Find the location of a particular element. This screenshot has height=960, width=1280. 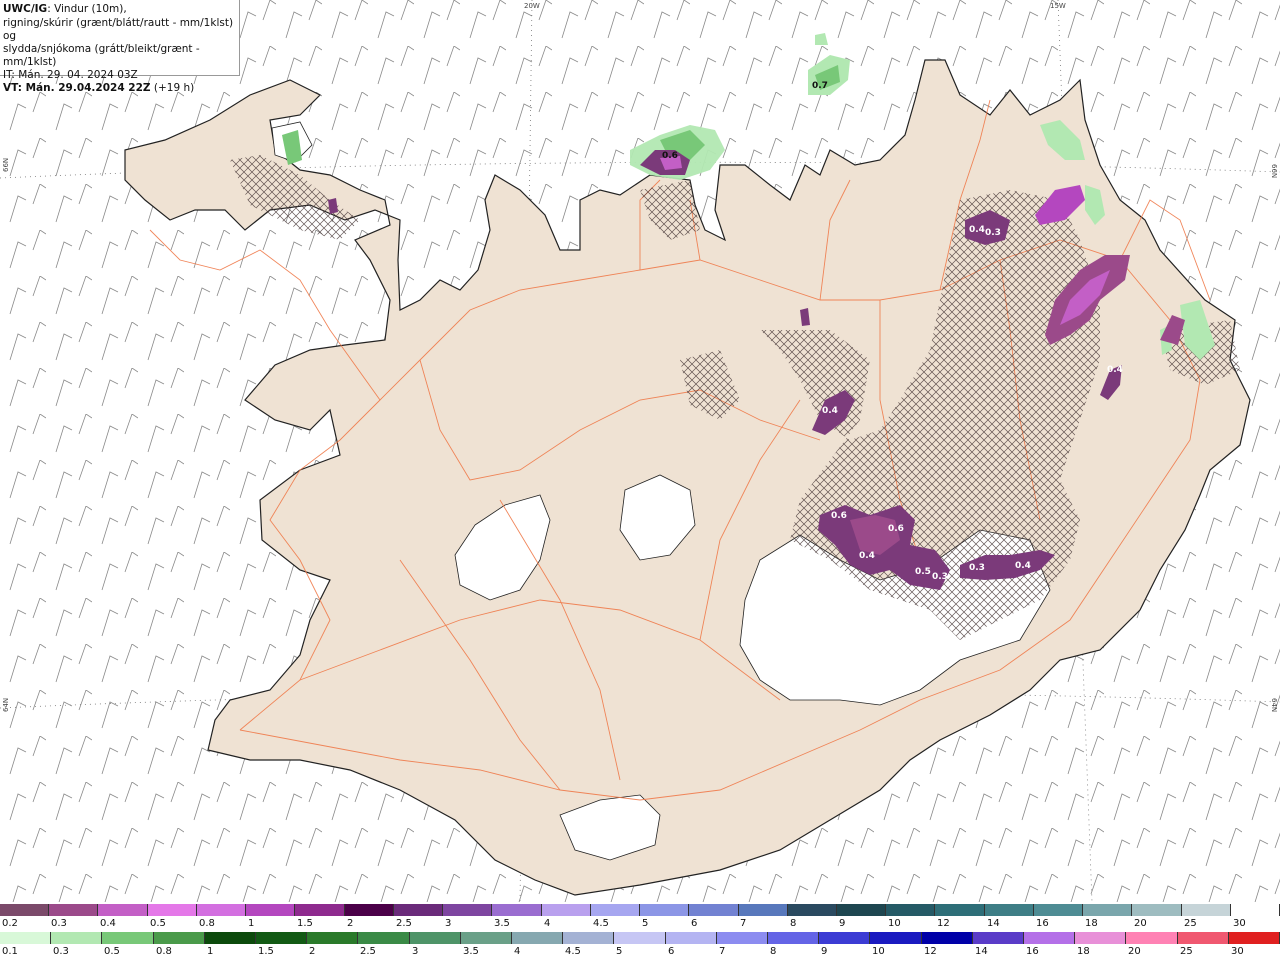

snow-legend-label: 8 is located at coordinates (793, 923).